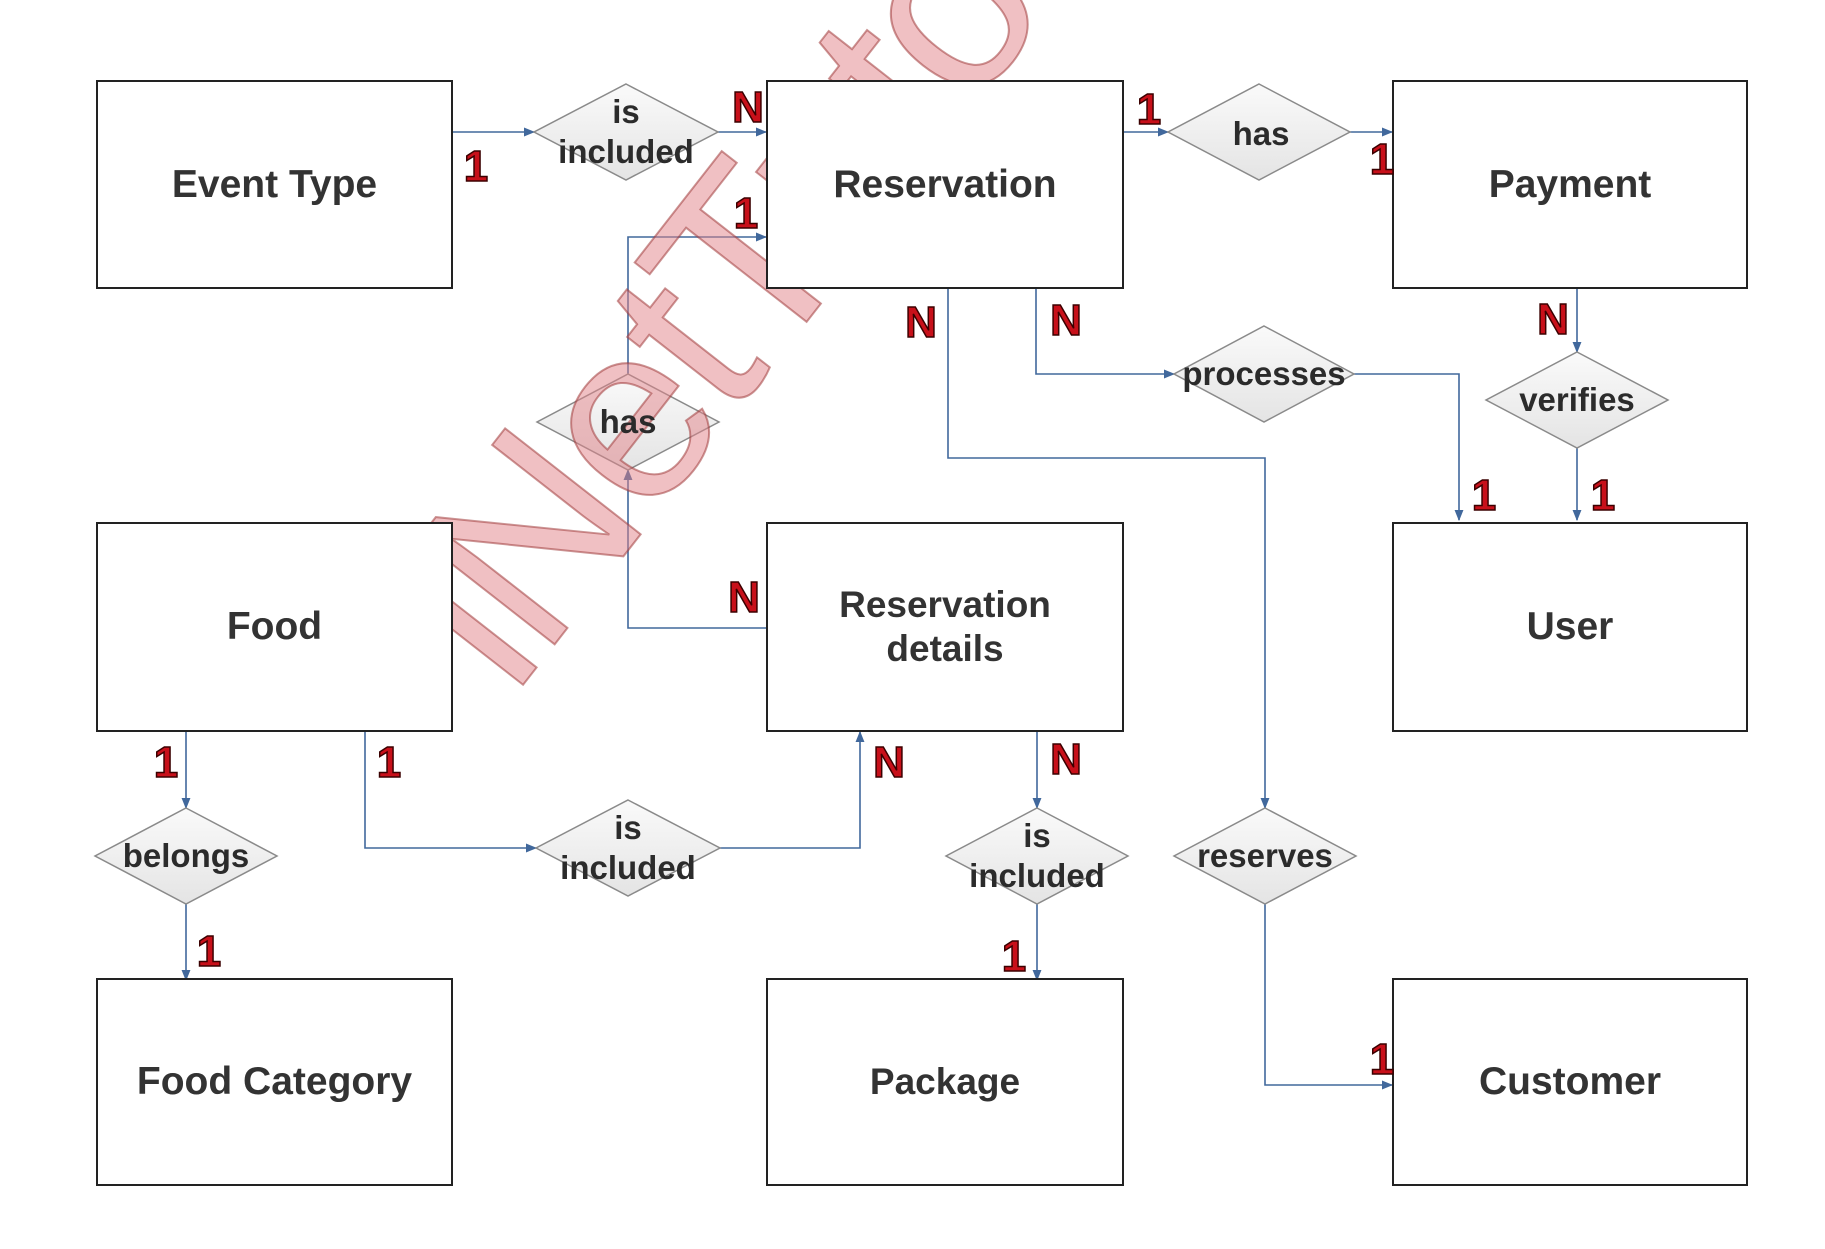  I want to click on entity-label: Reservation, so click(945, 184).